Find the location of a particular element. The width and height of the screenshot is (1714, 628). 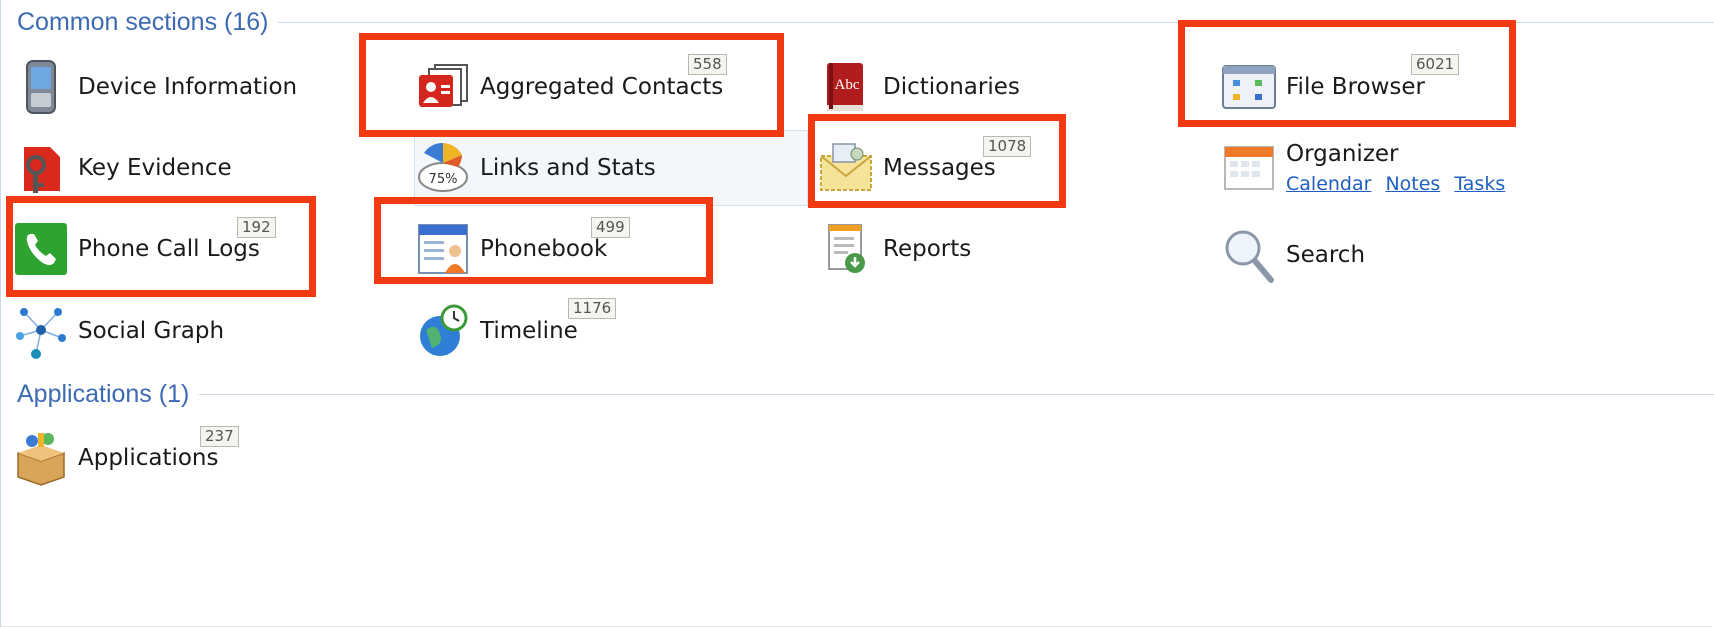

section-social-graph: Social Graph is located at coordinates (118, 331).